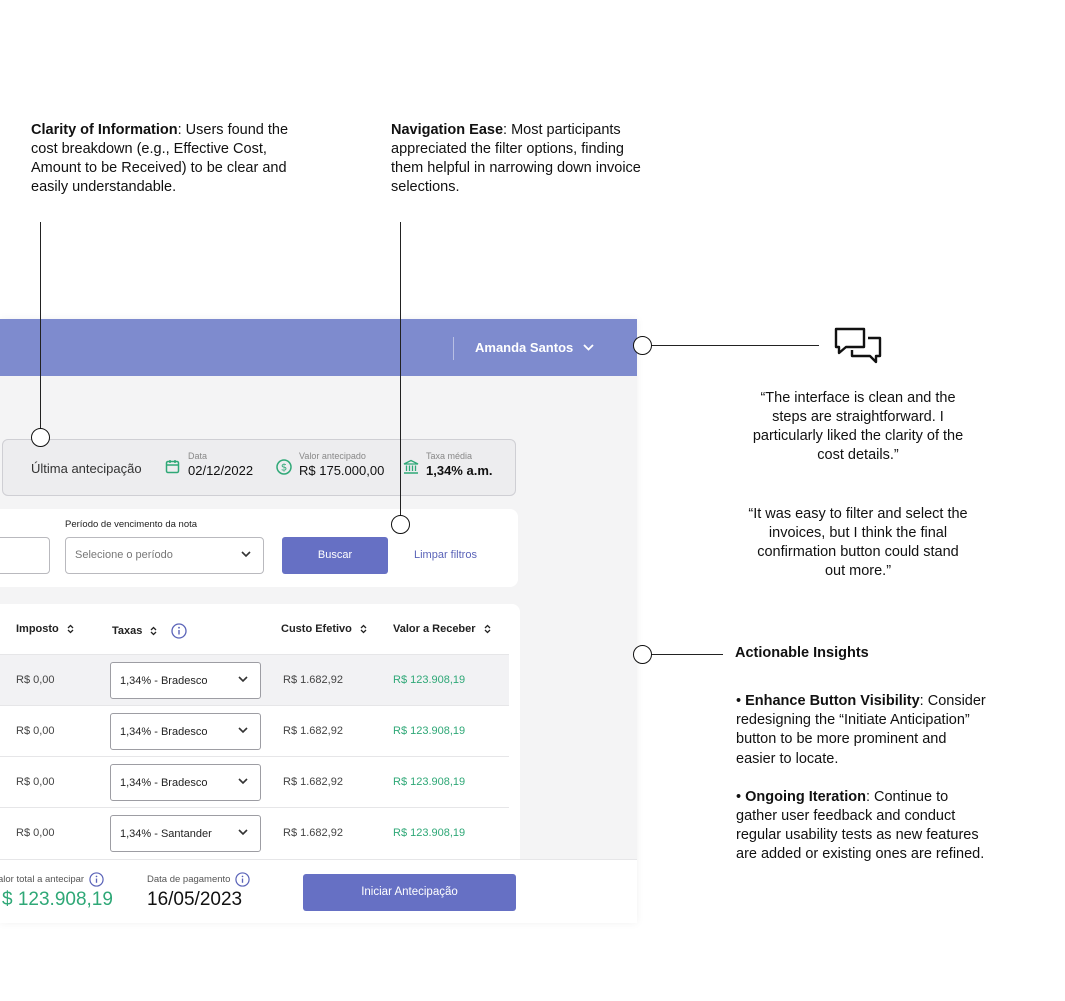  I want to click on start-anticipation-button: Iniciar Antecipação, so click(409, 892).